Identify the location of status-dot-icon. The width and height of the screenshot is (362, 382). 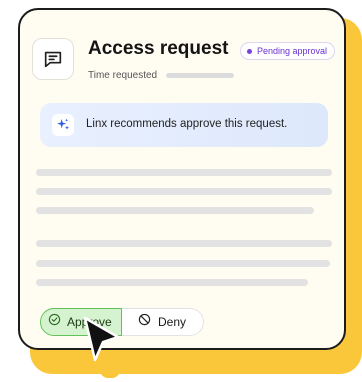
(249, 51).